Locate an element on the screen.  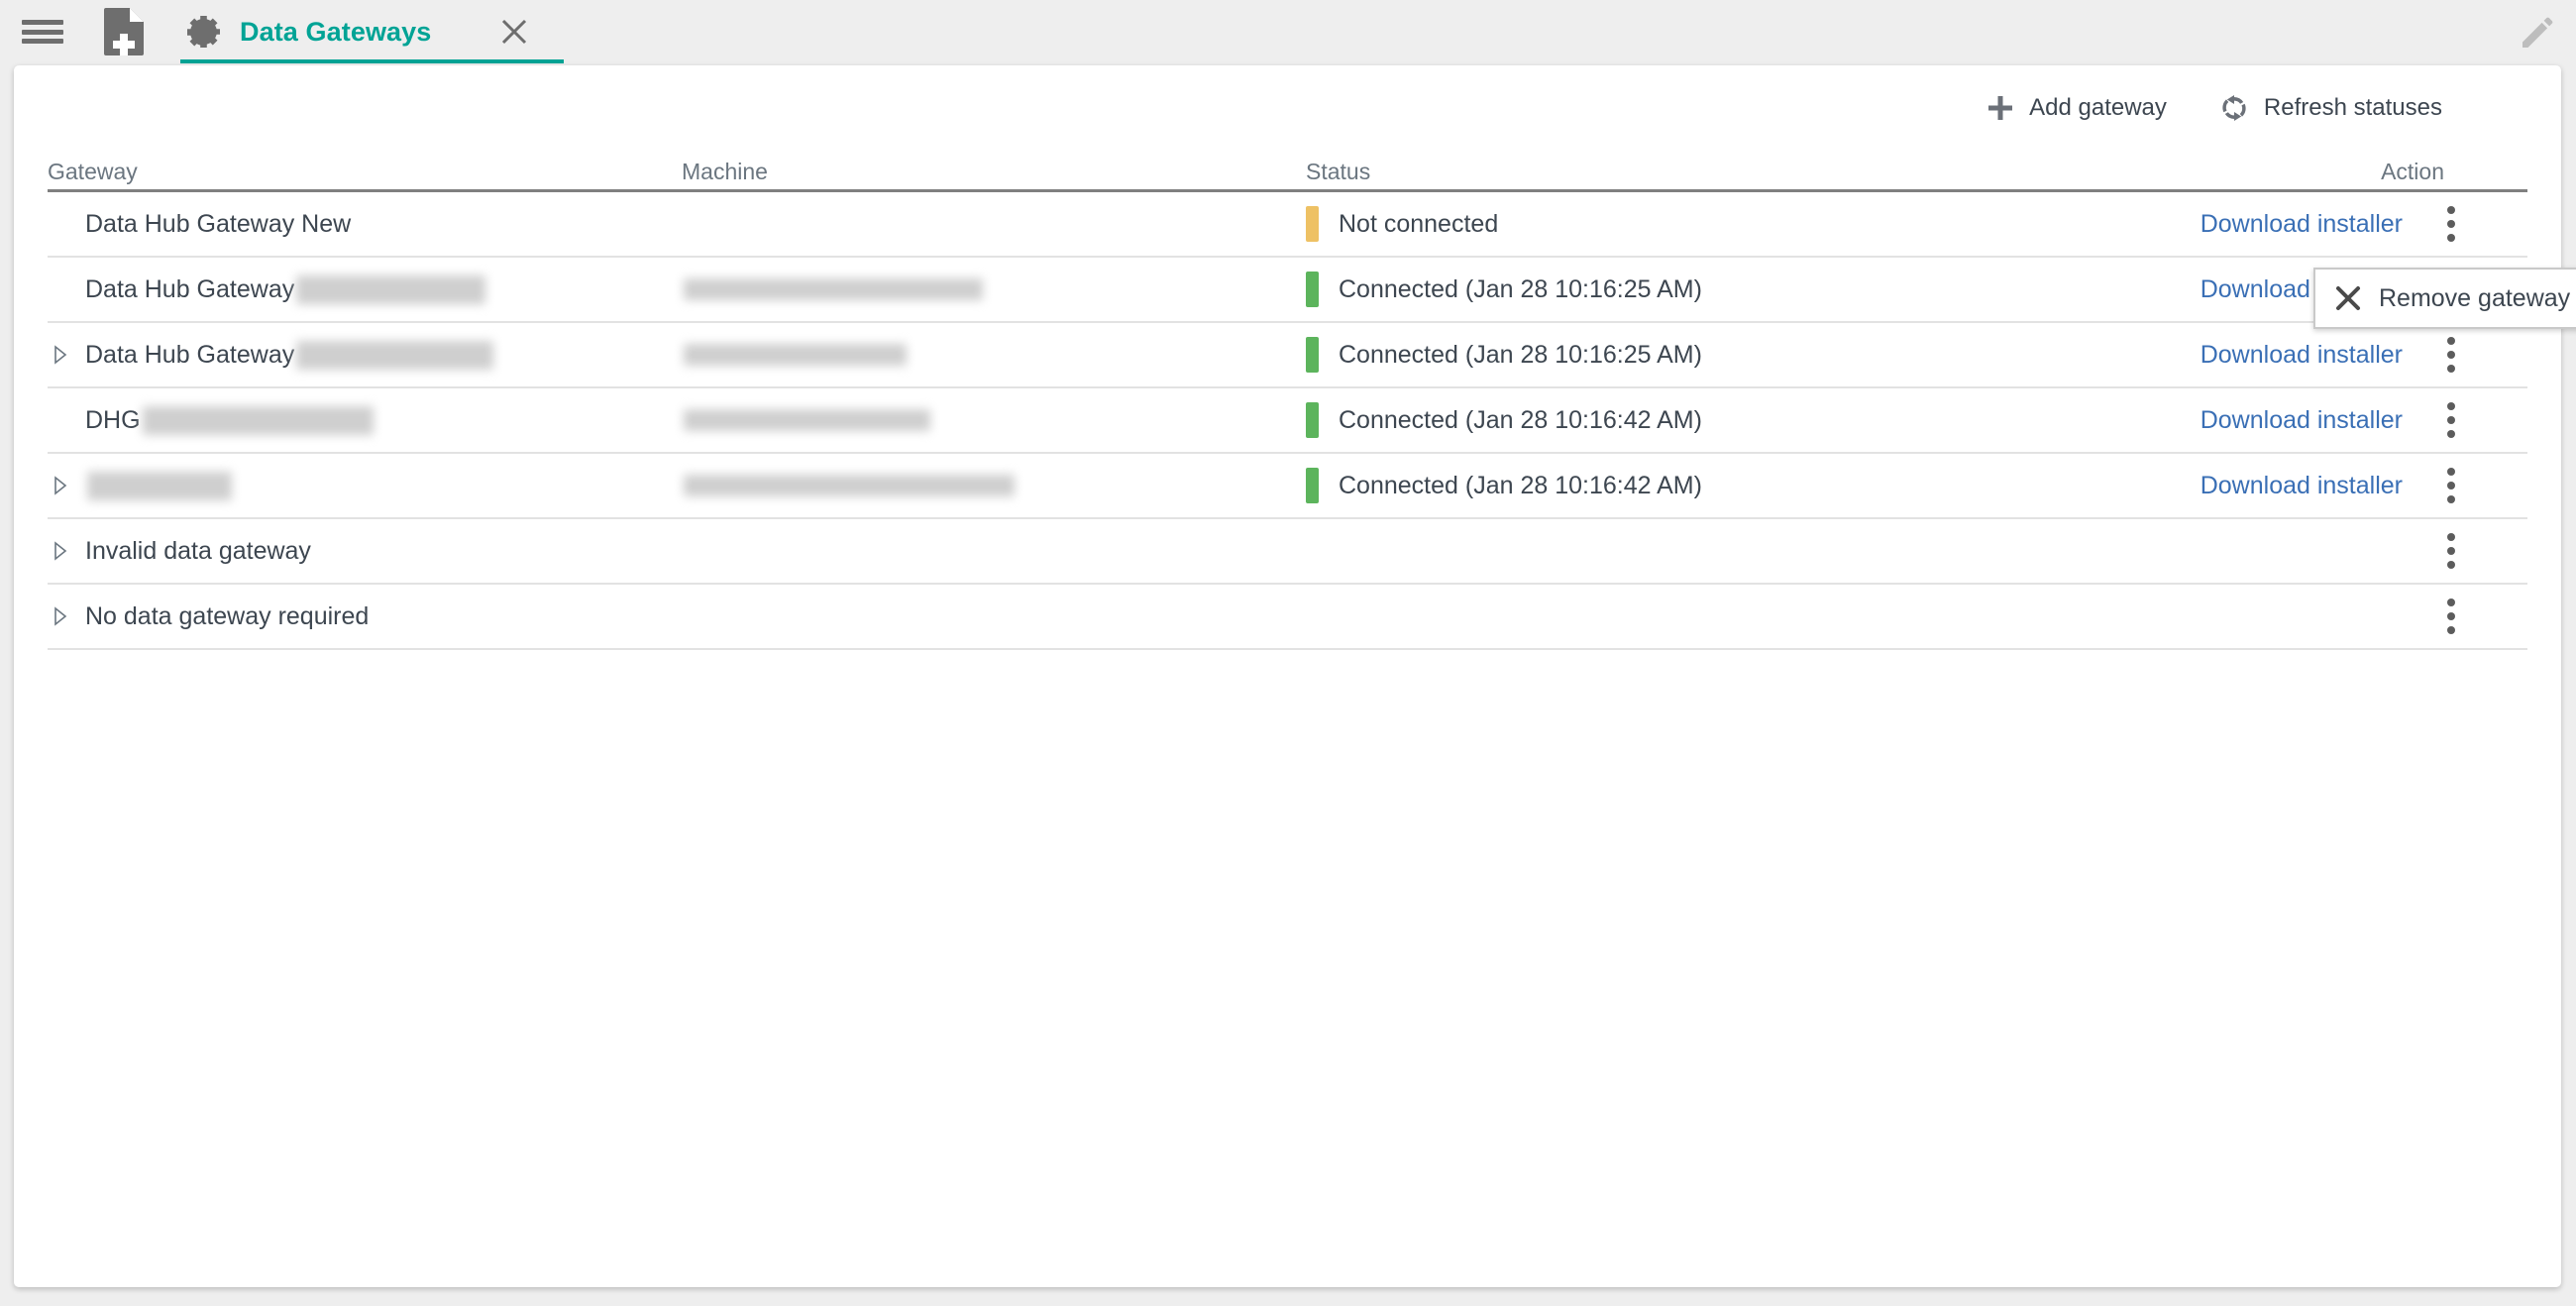
cell-gateway: Data Hub Gateway_app05_125latest is located at coordinates (365, 355).